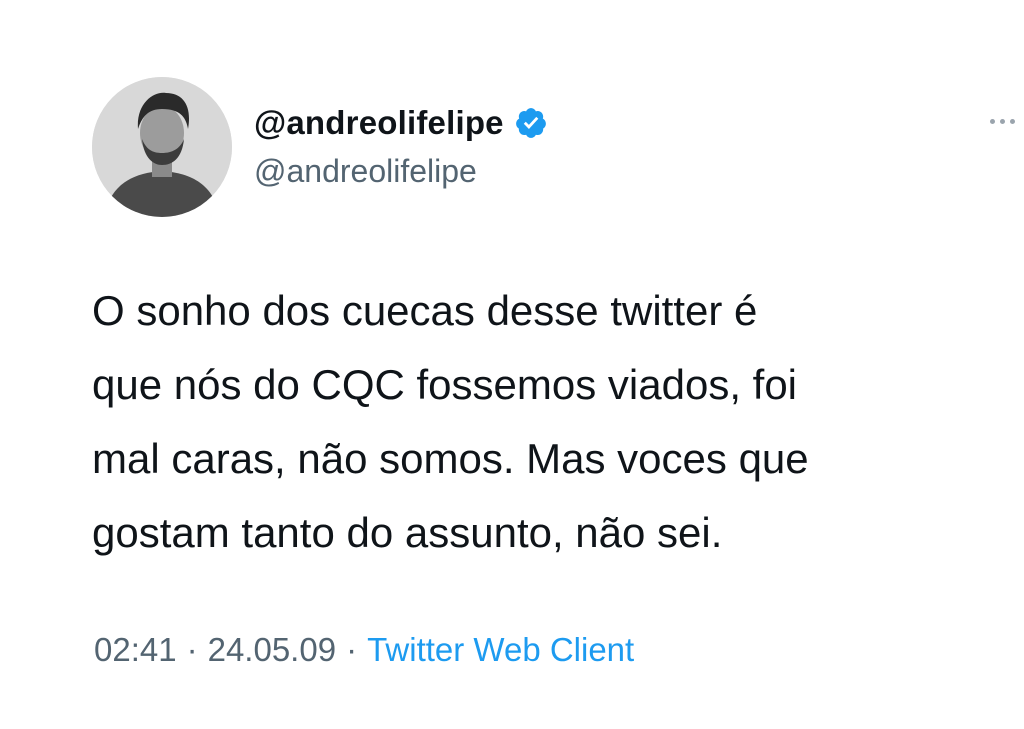  I want to click on avatar-photo-icon, so click(162, 147).